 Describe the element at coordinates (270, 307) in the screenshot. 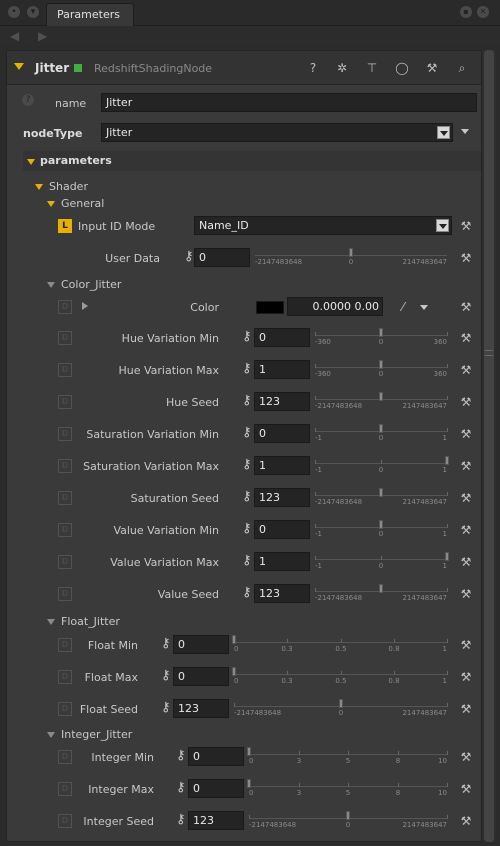

I see `color-swatch` at that location.